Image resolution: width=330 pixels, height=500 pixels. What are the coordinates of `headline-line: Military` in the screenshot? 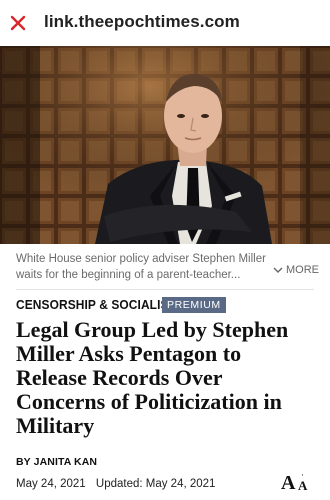 It's located at (55, 425).